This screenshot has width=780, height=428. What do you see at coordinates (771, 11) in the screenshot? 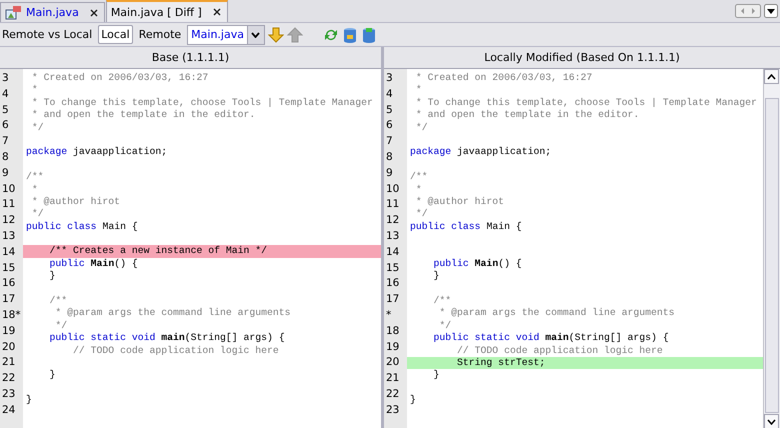
I see `dropdown-icon` at bounding box center [771, 11].